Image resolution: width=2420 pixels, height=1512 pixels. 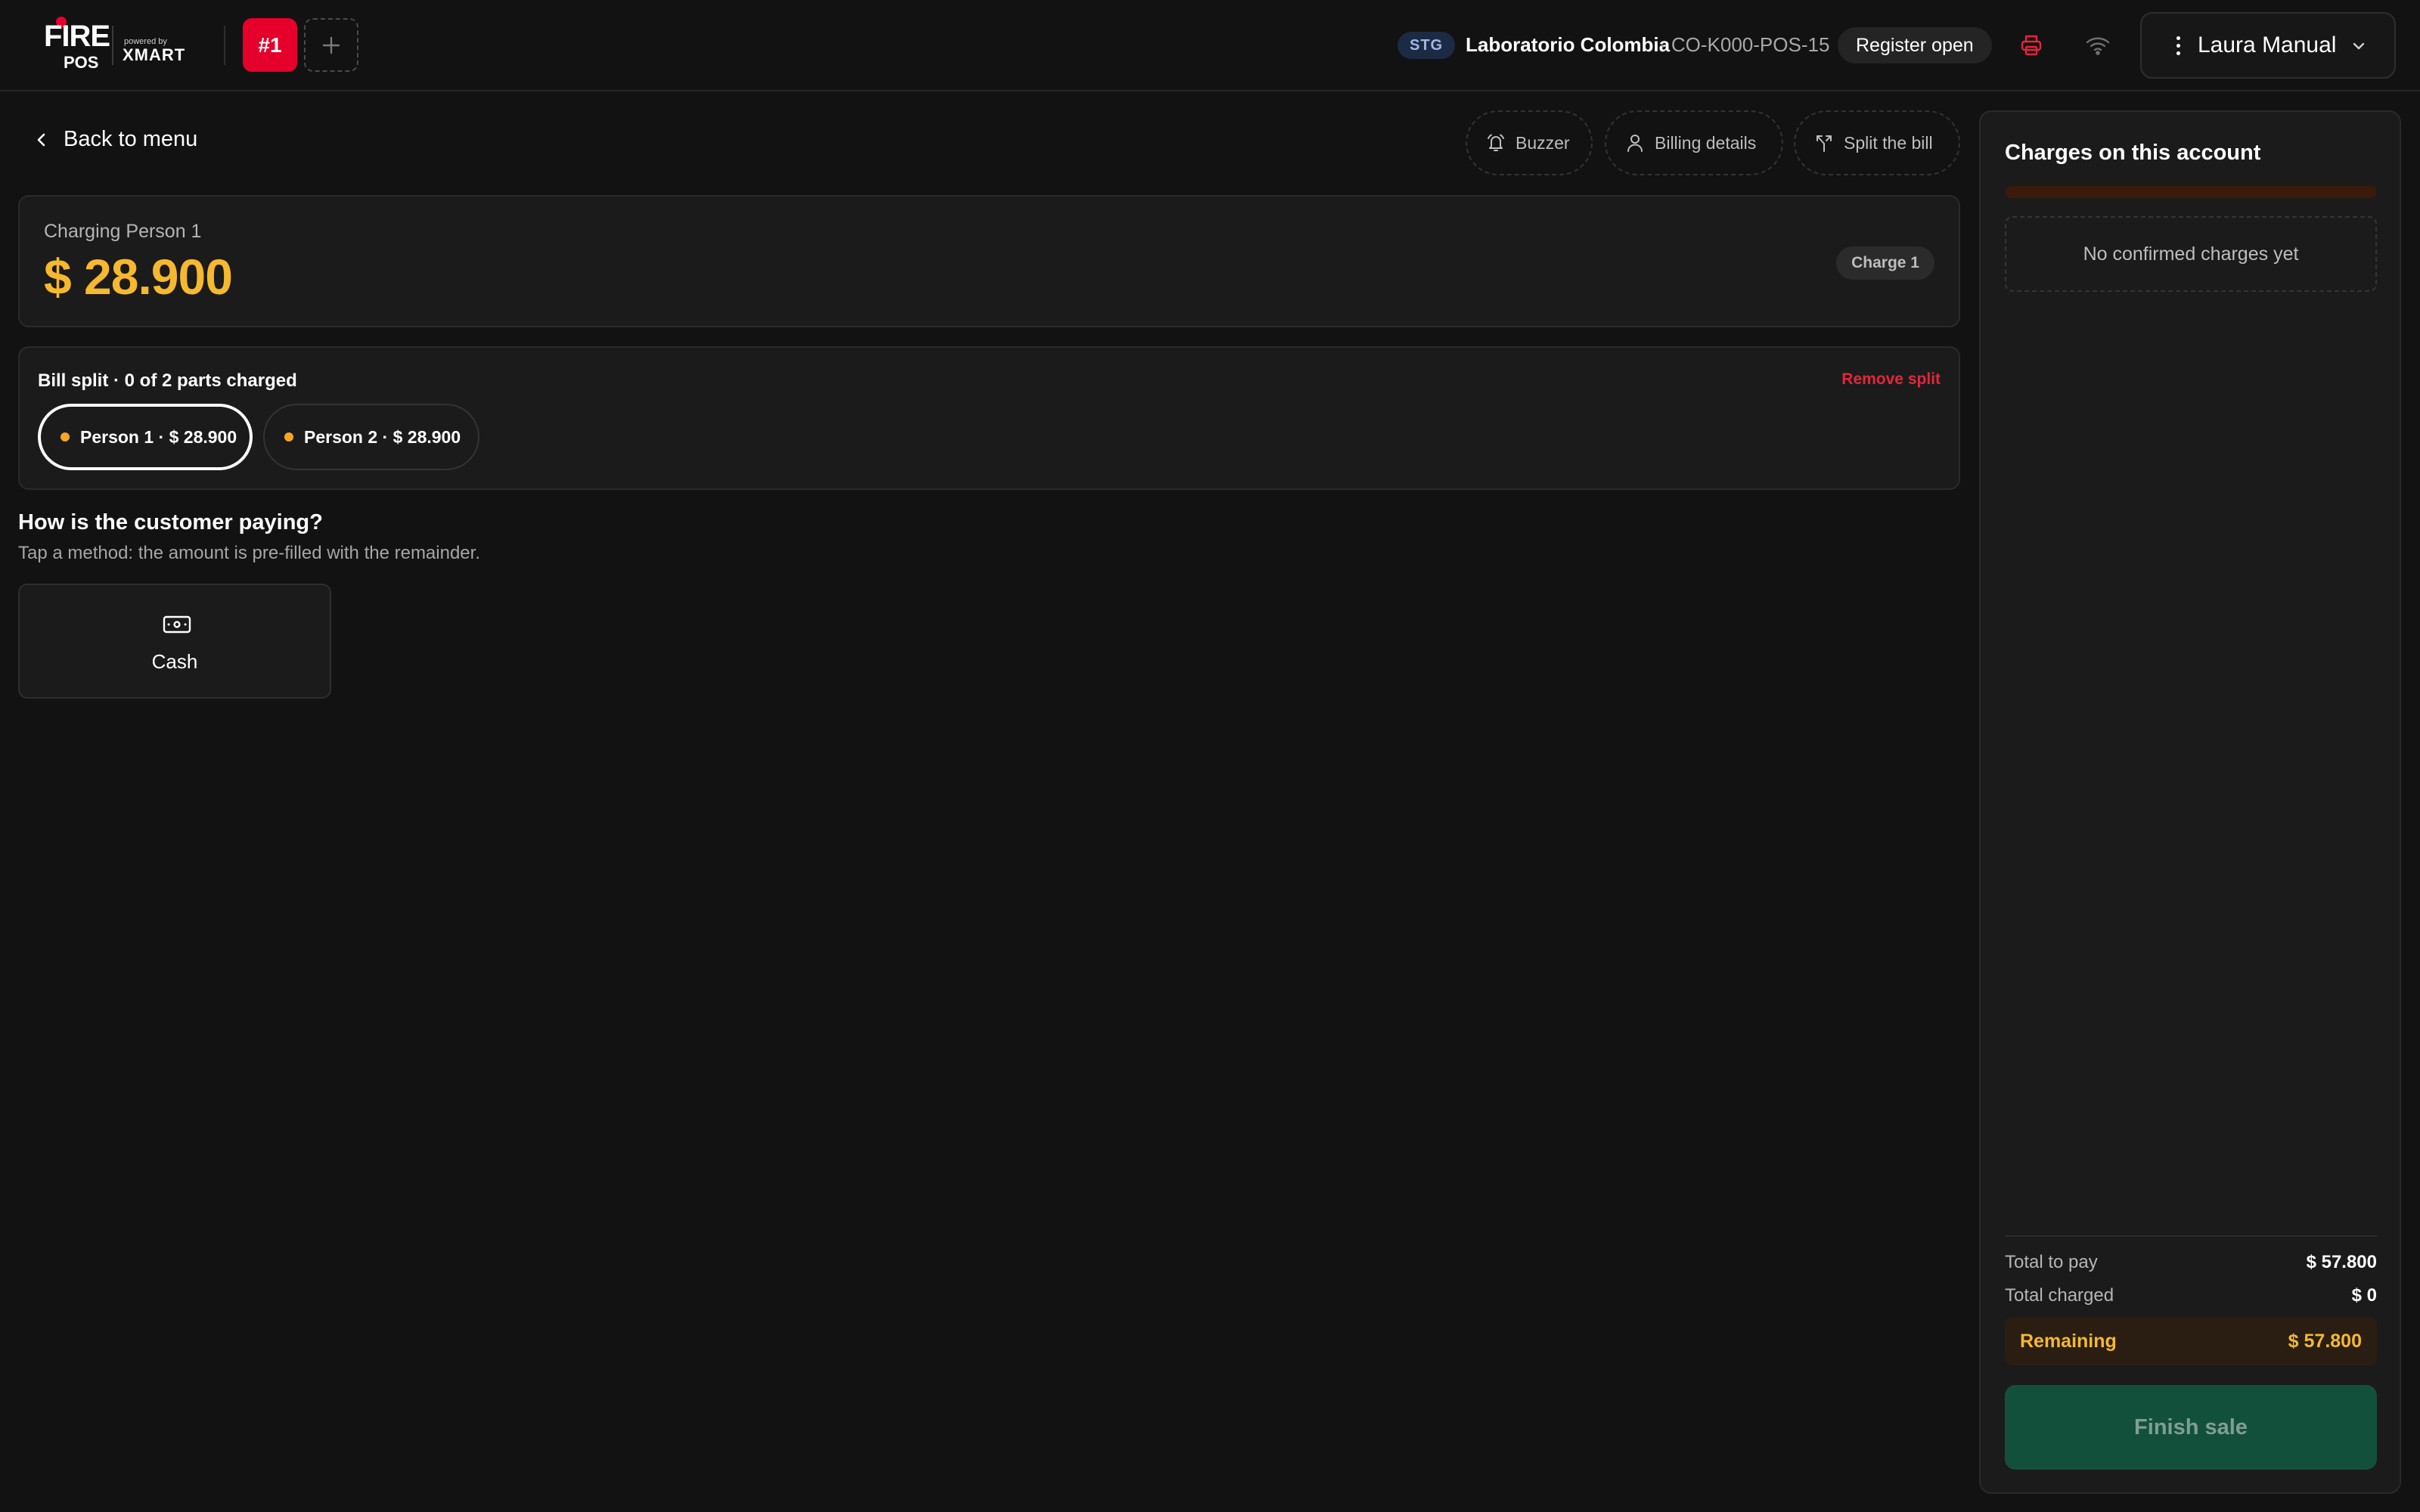 I want to click on charge-number-badge: Charge 1, so click(x=1885, y=263).